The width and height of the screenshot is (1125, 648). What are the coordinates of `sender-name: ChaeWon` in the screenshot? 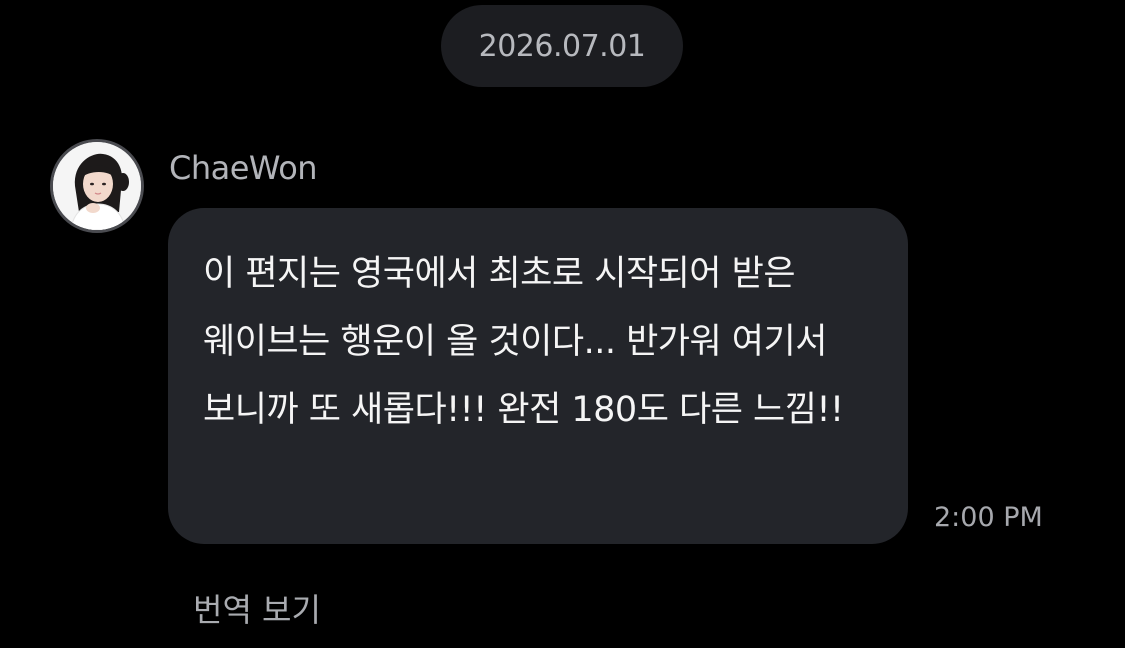 It's located at (243, 168).